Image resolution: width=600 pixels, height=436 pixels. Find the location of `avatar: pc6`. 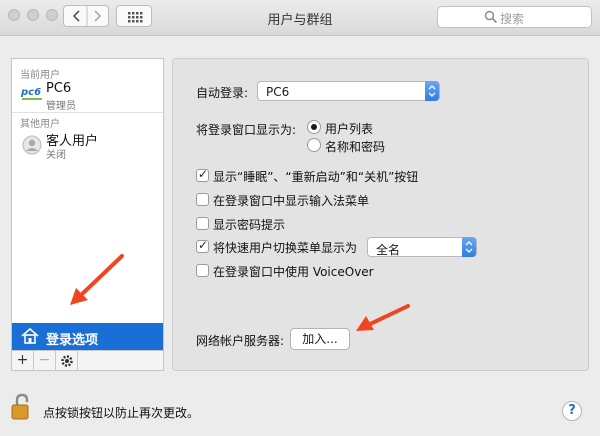

avatar: pc6 is located at coordinates (32, 95).